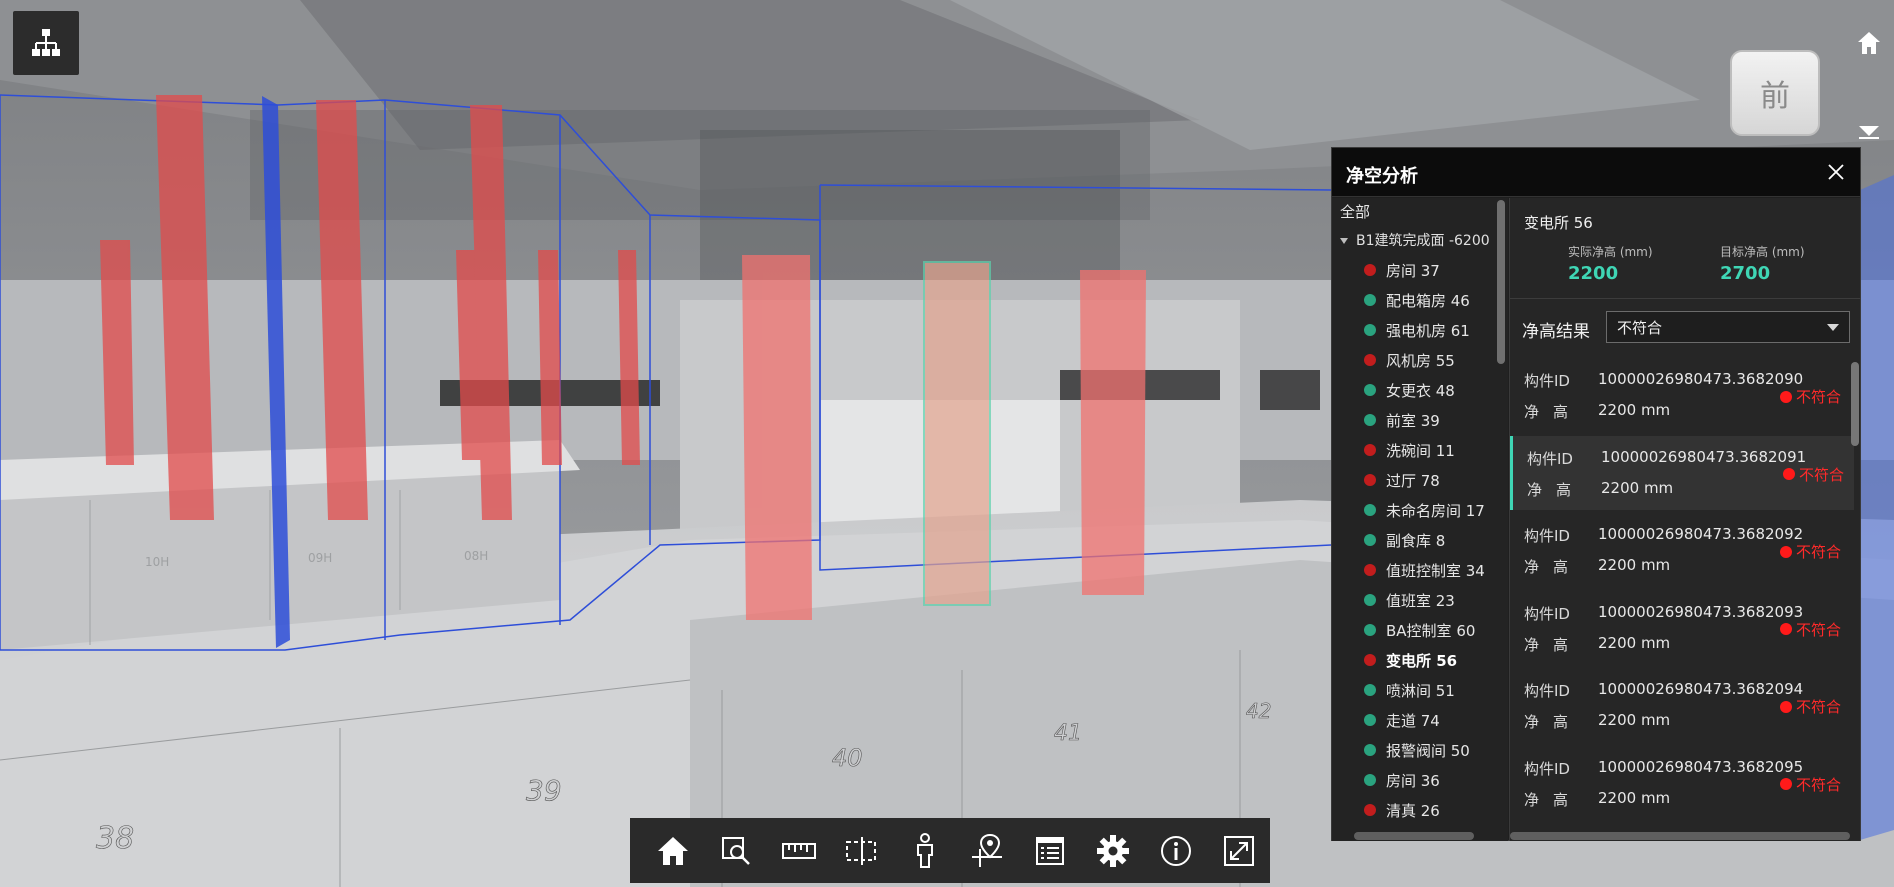 Image resolution: width=1894 pixels, height=887 pixels. Describe the element at coordinates (1382, 176) in the screenshot. I see `panel-title: 净空分析` at that location.